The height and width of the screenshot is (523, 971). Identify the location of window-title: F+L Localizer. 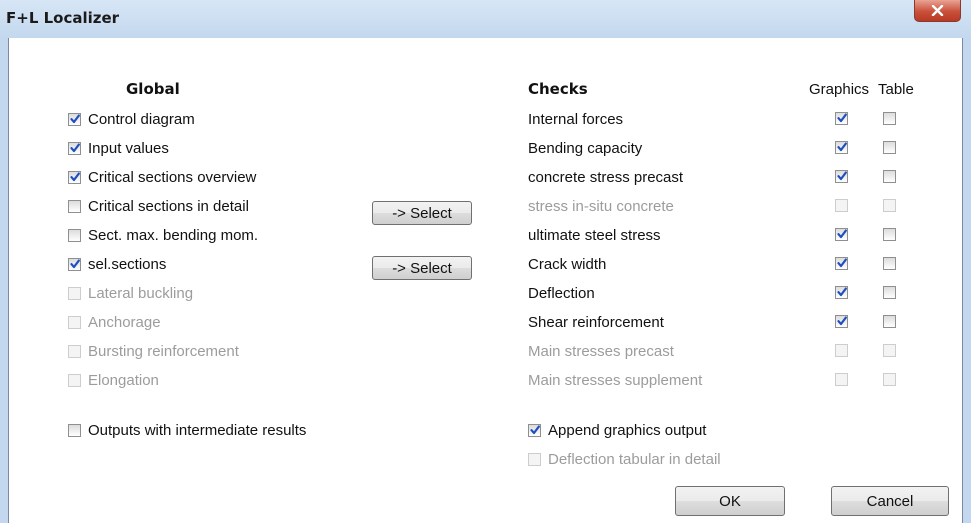
(63, 18).